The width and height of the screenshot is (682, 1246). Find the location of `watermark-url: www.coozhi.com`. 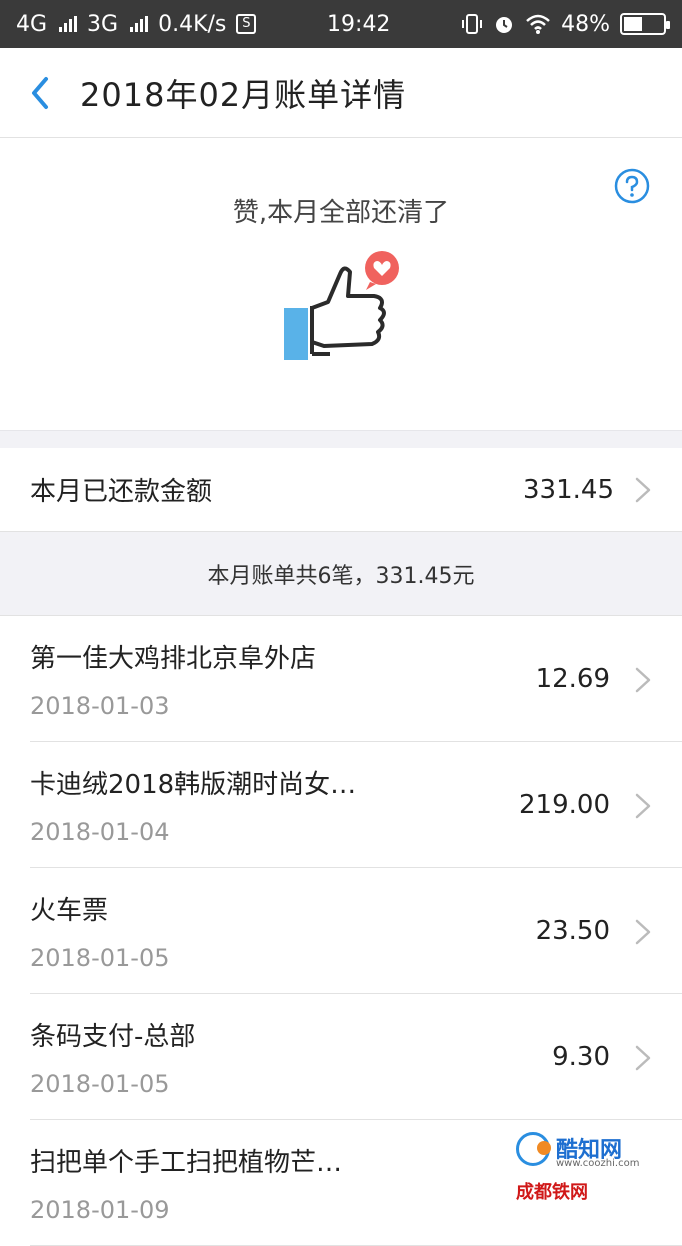

watermark-url: www.coozhi.com is located at coordinates (597, 1163).